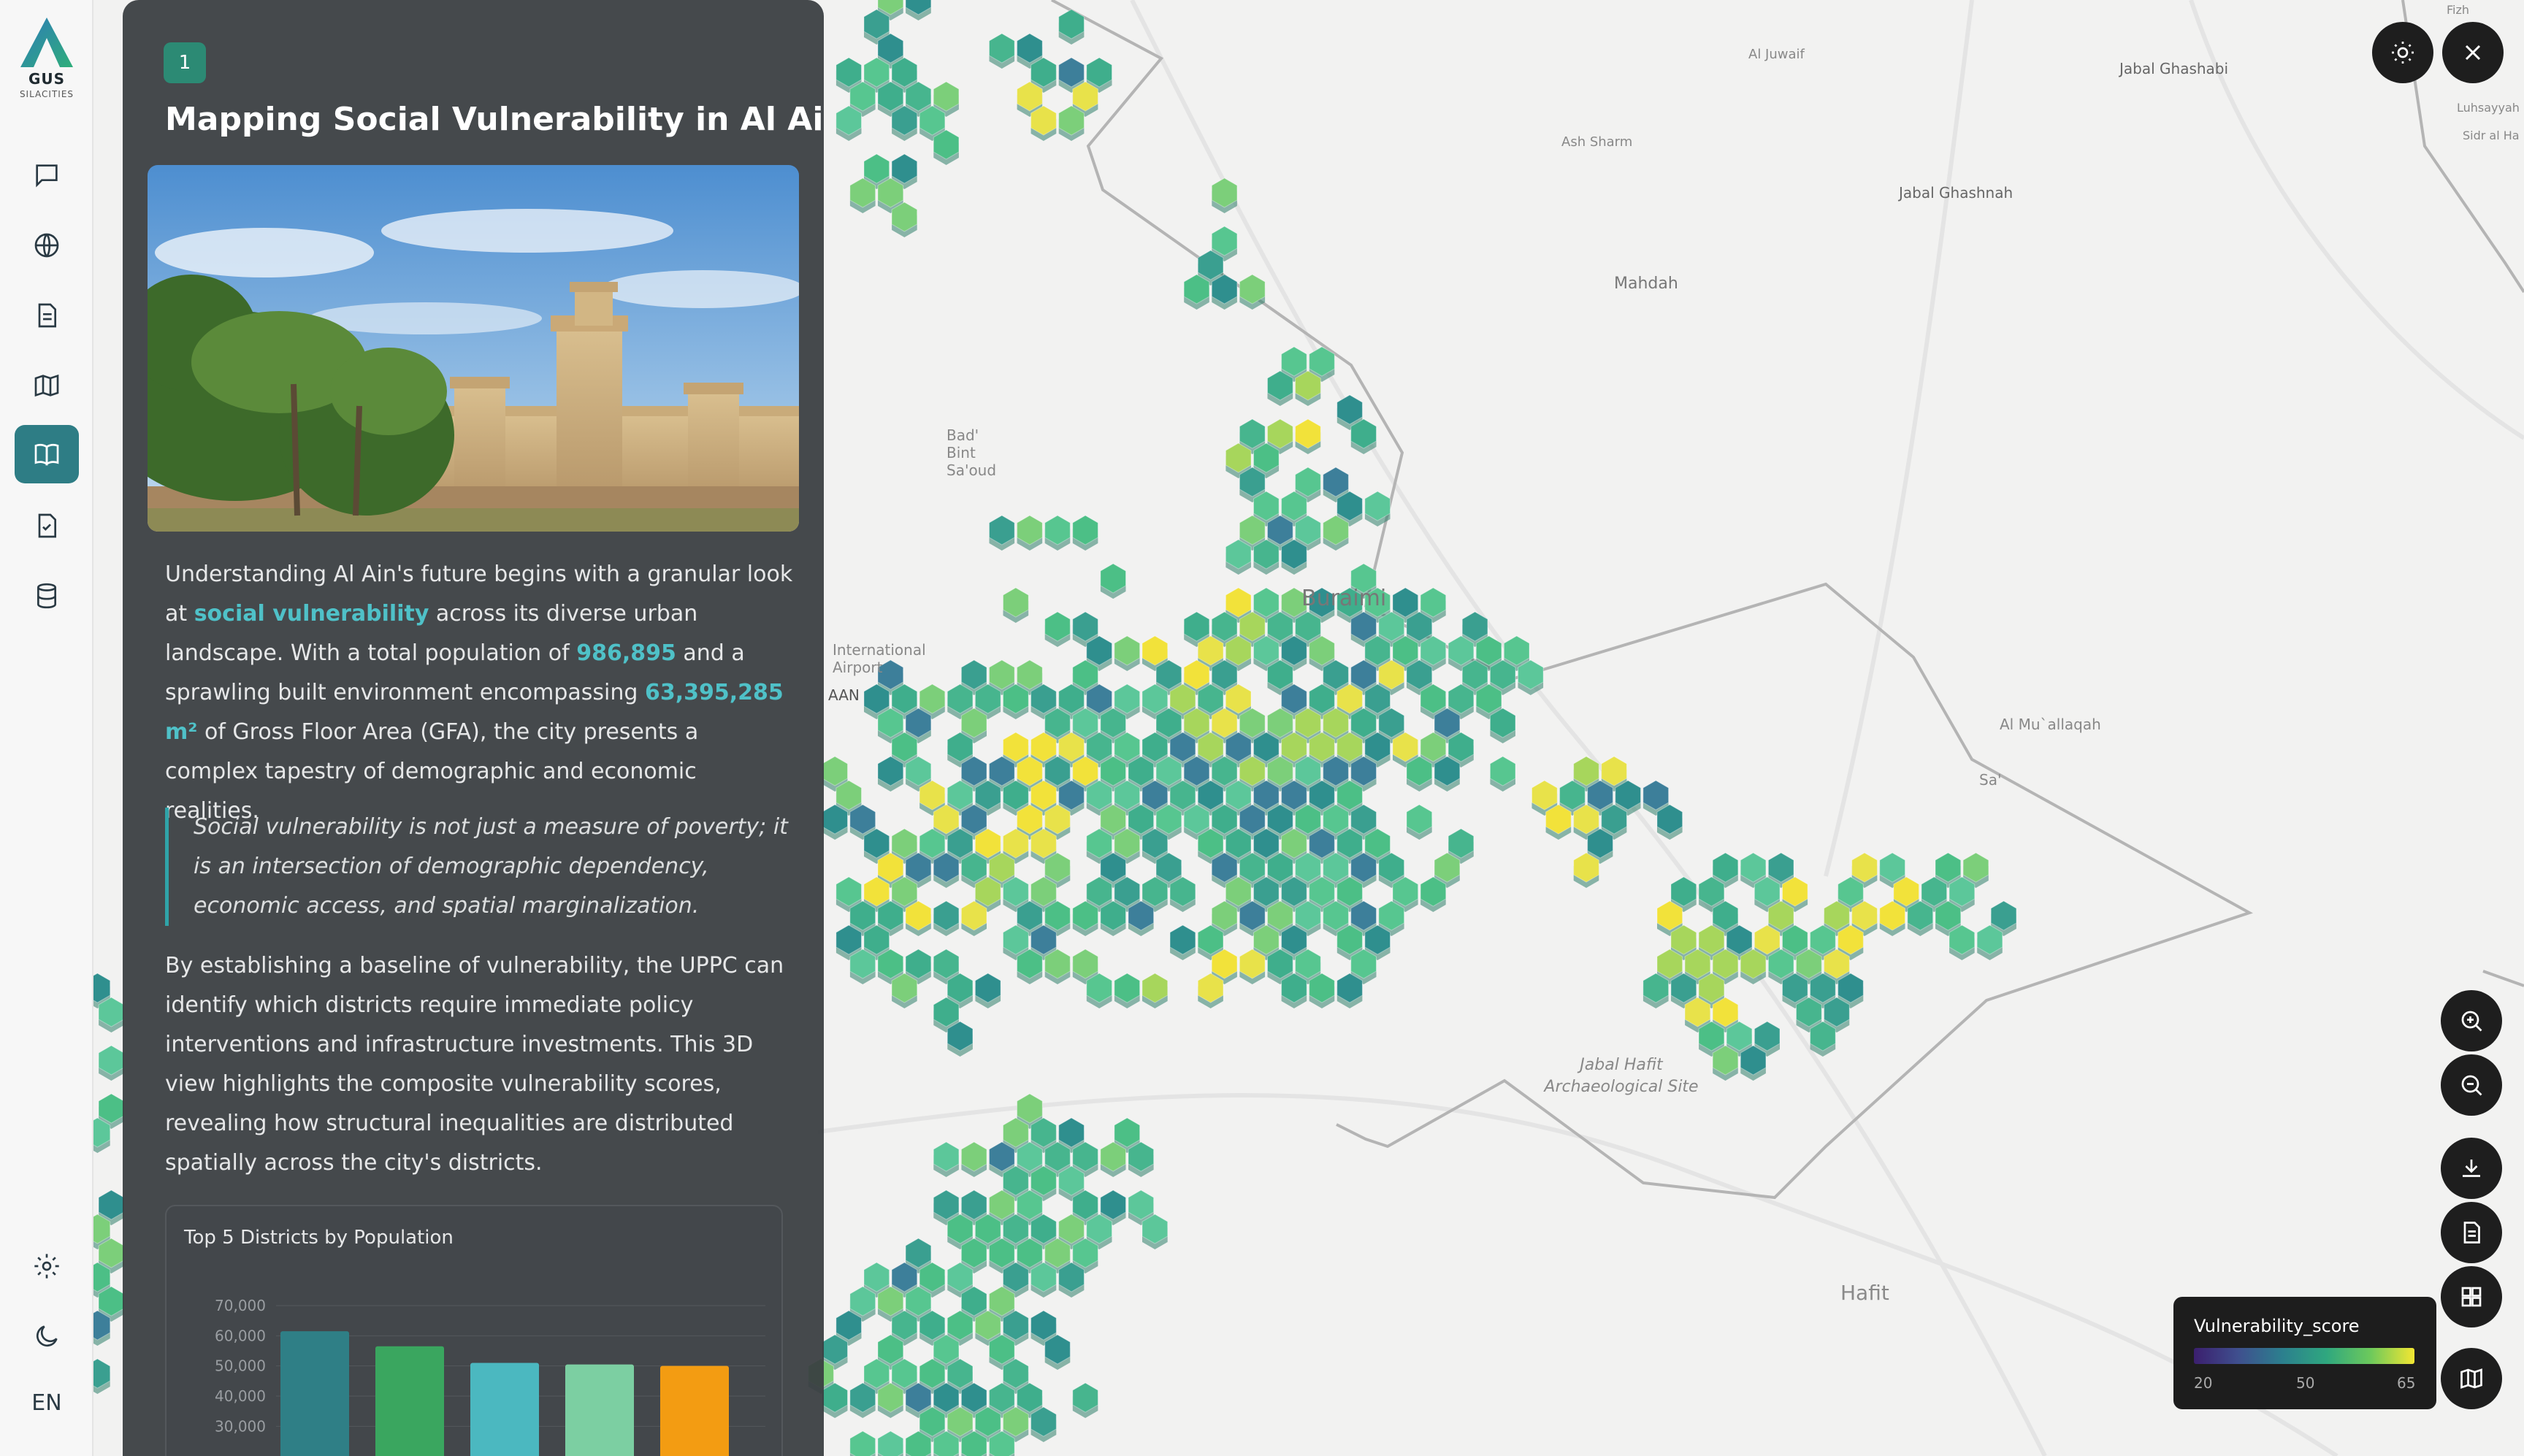 This screenshot has width=2524, height=1456. I want to click on y-tick-label: 60,000, so click(240, 1335).